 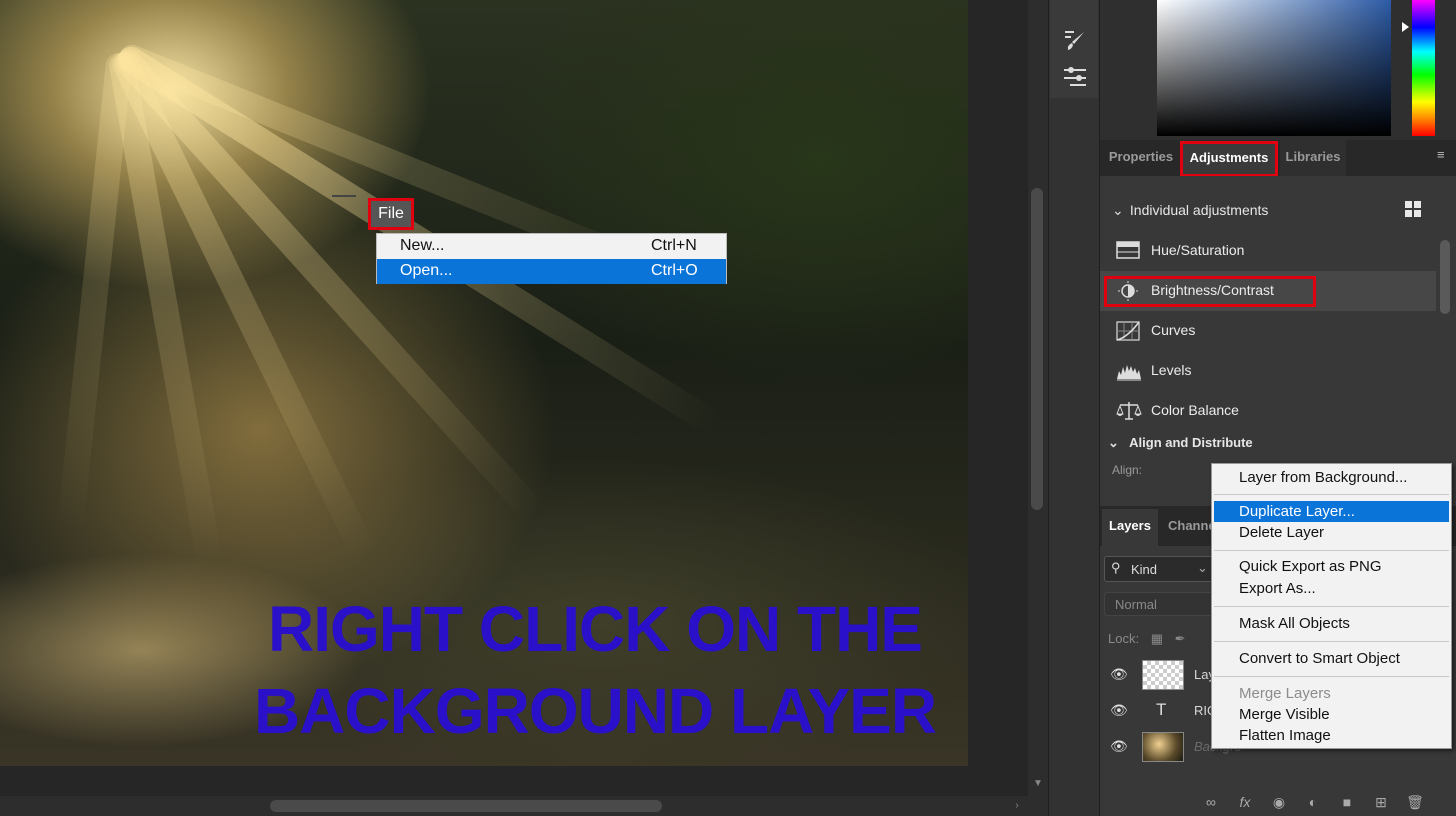 I want to click on menu-item-label: Mask All Objects, so click(x=1294, y=623).